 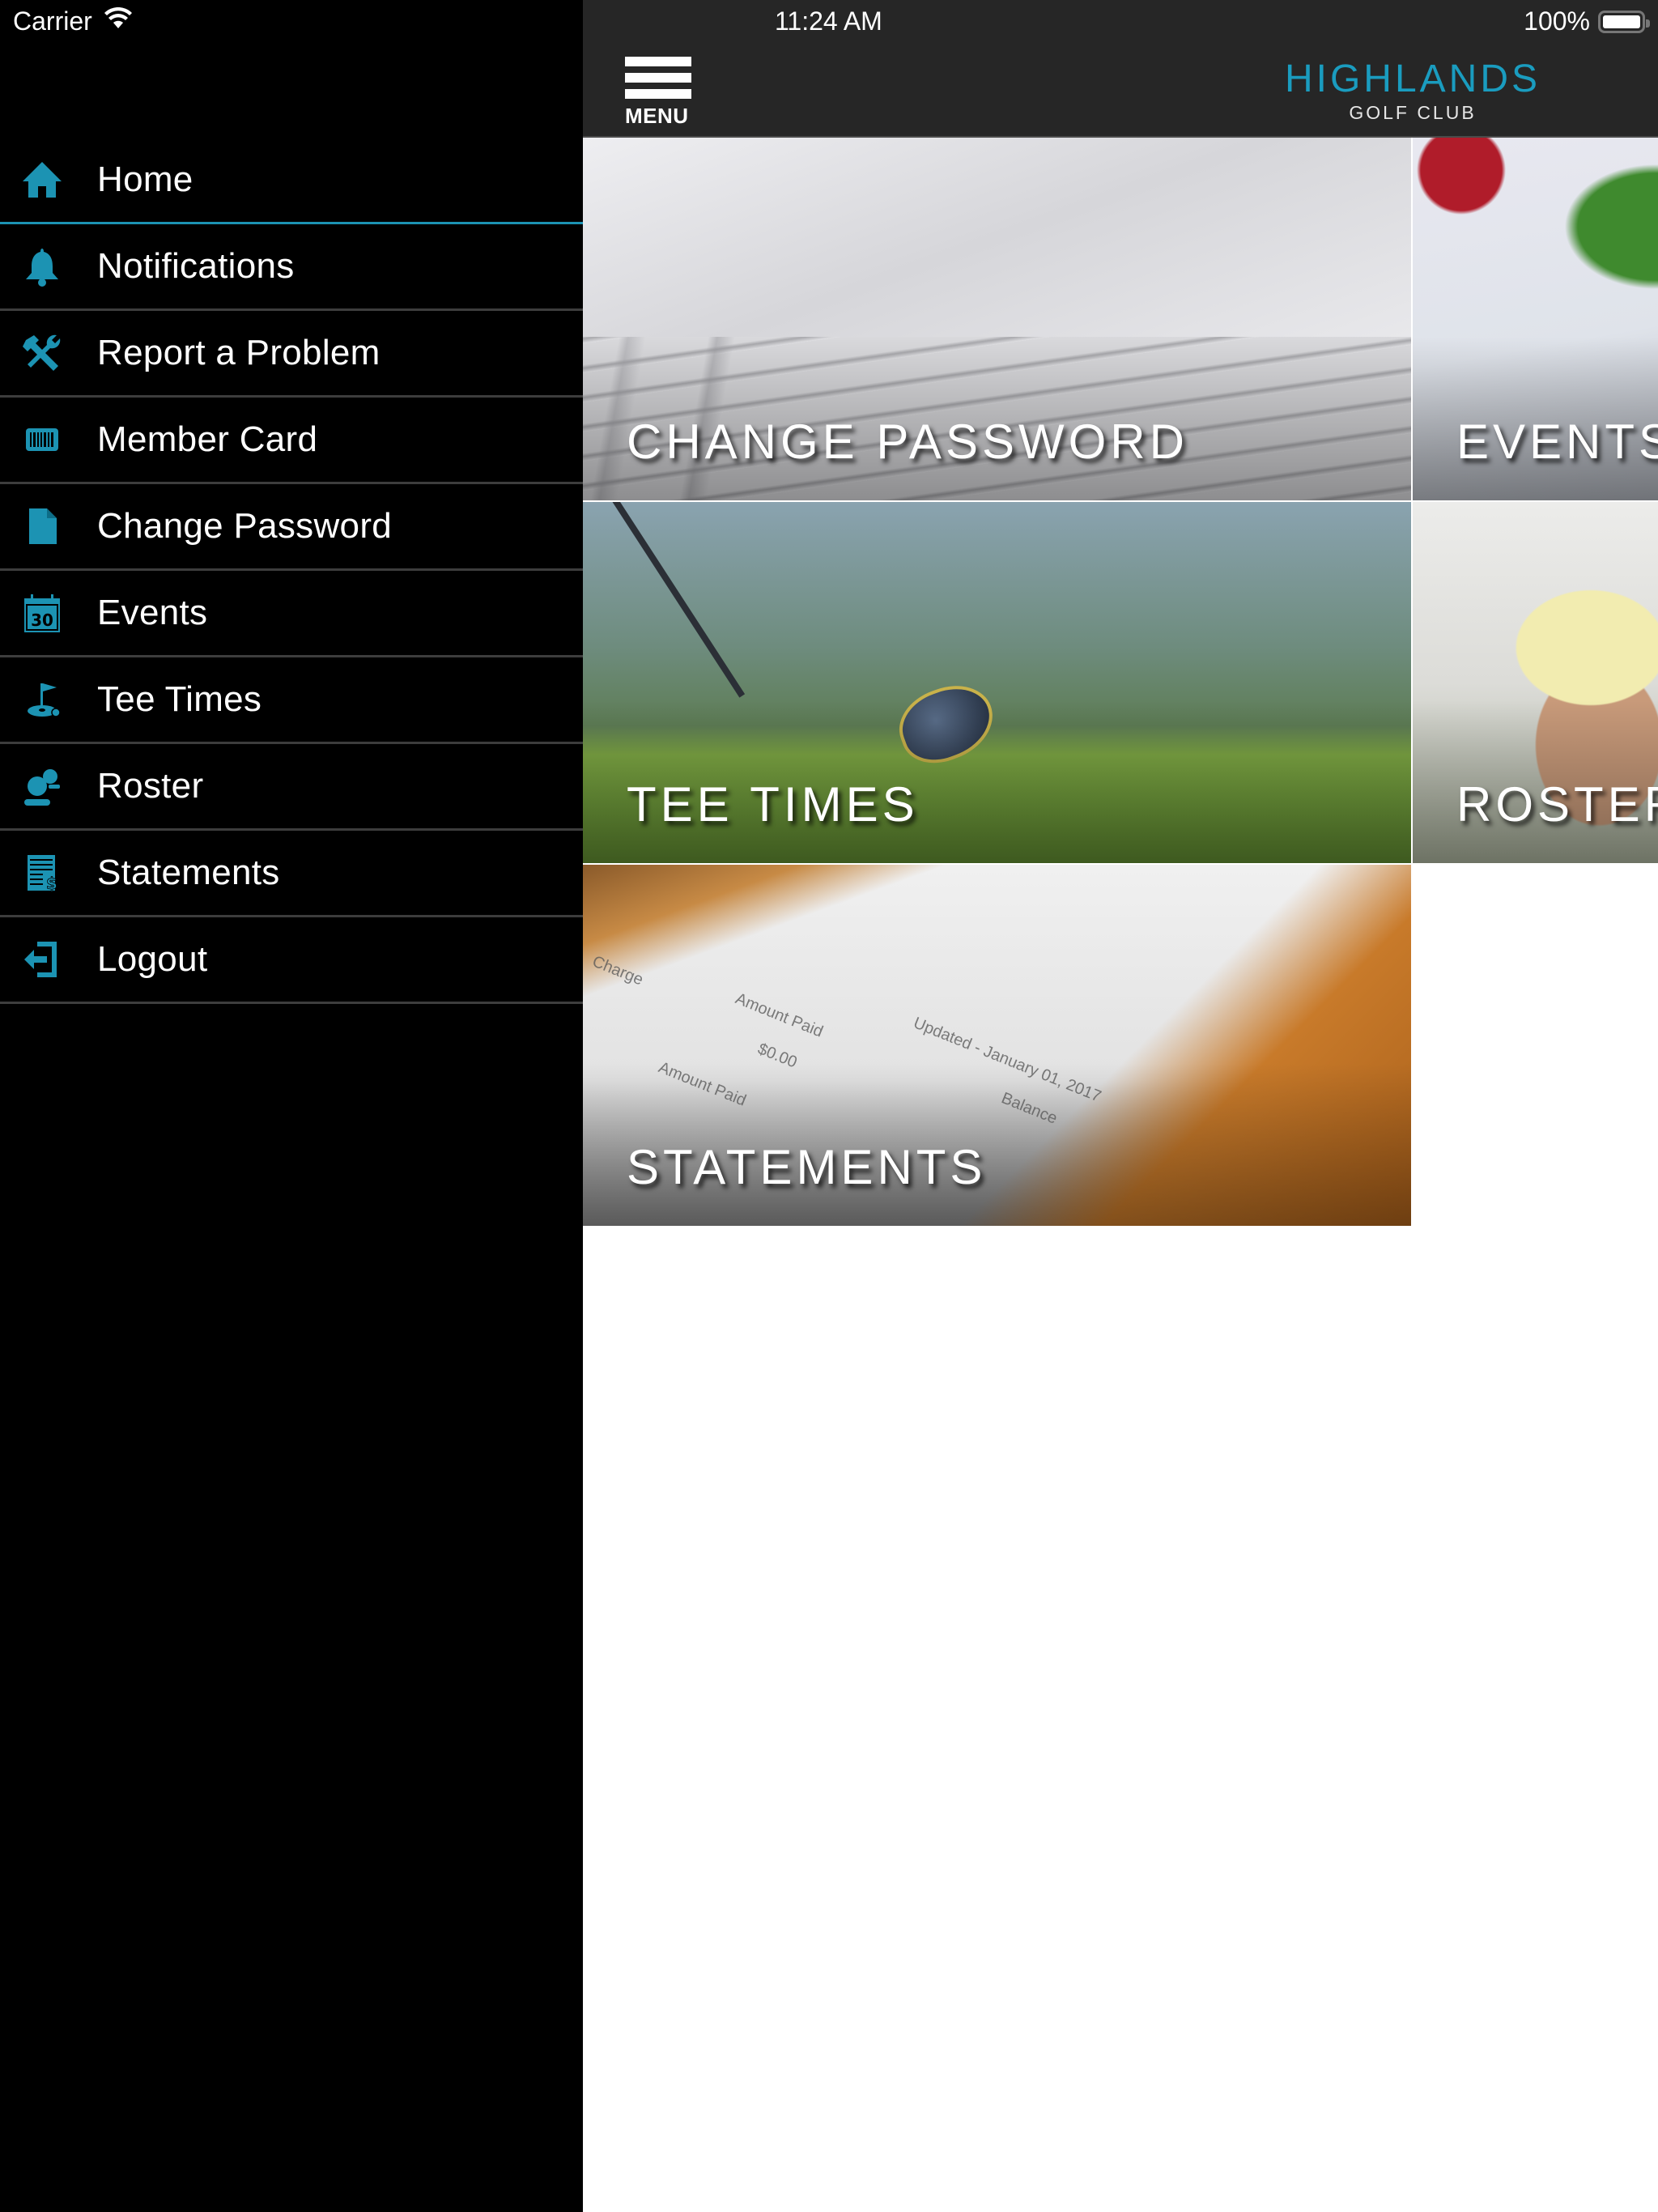 I want to click on menu-item-label: Notifications, so click(x=196, y=266).